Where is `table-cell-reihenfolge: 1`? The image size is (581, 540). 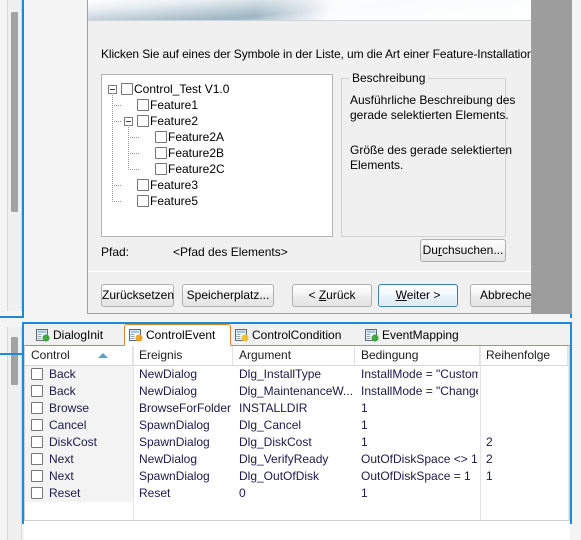
table-cell-reihenfolge: 1 is located at coordinates (526, 476).